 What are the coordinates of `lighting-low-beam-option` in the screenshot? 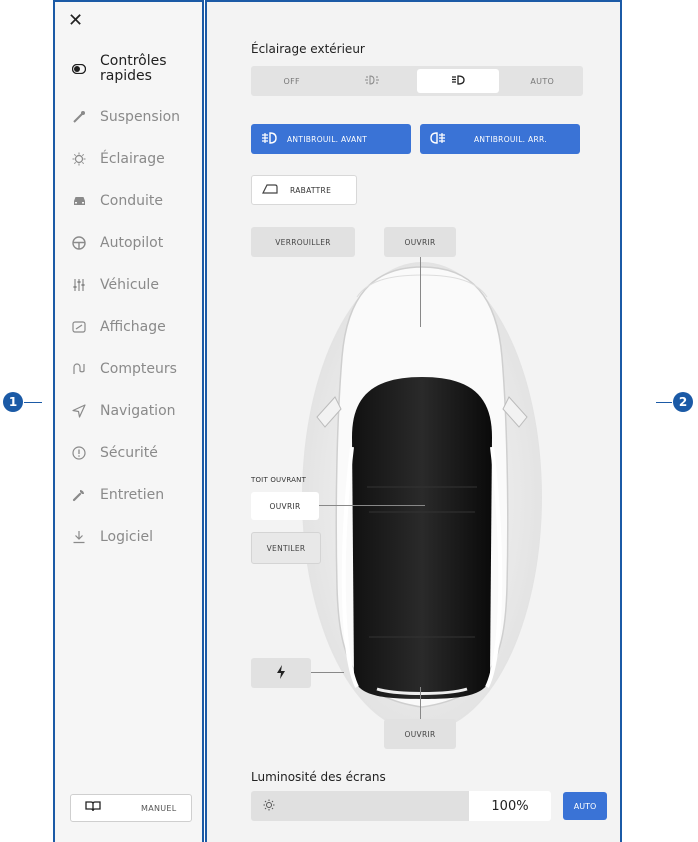 It's located at (458, 81).